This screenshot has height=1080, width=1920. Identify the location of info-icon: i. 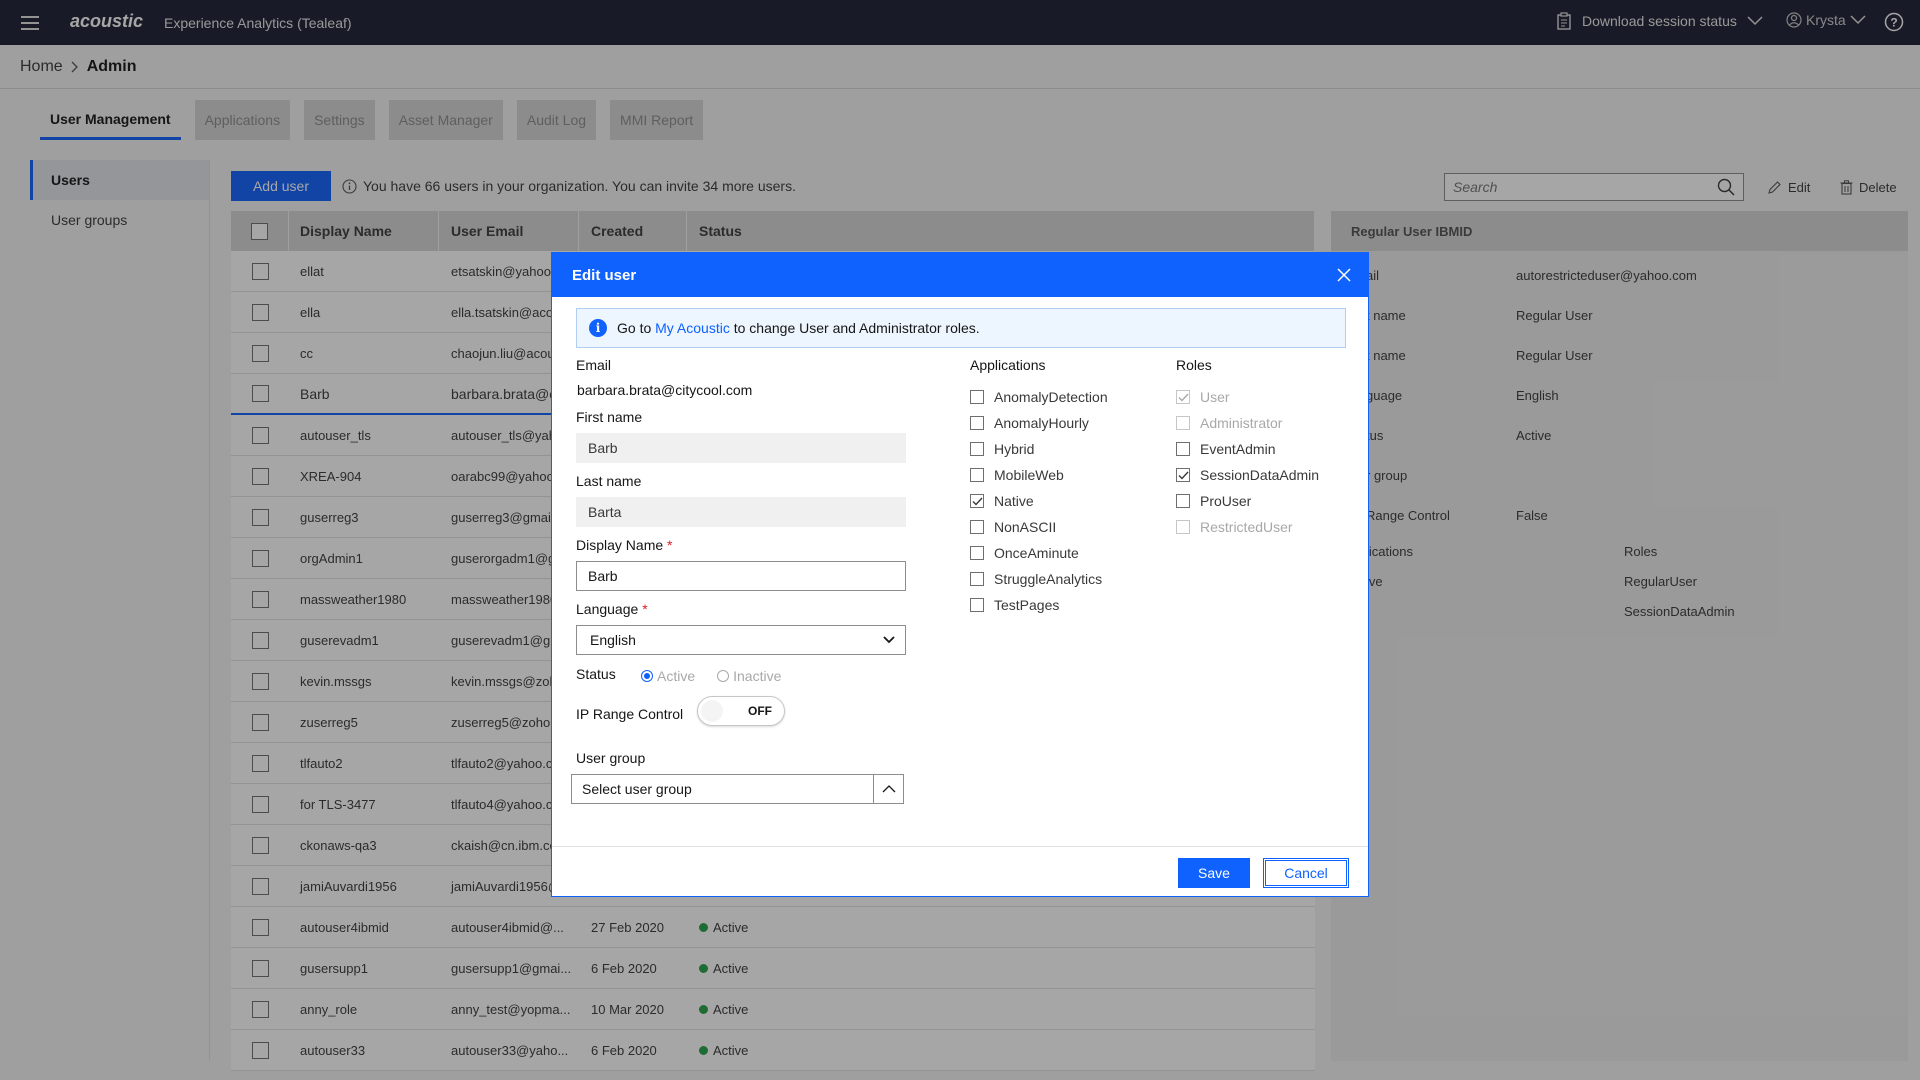
(598, 328).